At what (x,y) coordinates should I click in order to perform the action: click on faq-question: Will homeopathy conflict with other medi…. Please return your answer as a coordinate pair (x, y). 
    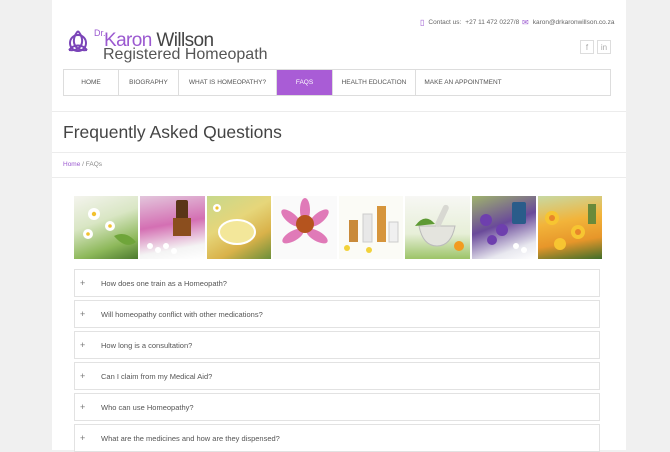
    Looking at the image, I should click on (182, 314).